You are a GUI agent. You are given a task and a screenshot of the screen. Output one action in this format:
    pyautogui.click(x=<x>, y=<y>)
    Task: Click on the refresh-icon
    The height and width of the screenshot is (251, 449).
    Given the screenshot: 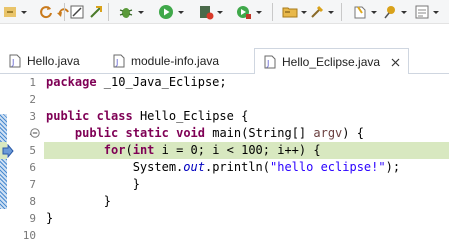 What is the action you would take?
    pyautogui.click(x=46, y=12)
    